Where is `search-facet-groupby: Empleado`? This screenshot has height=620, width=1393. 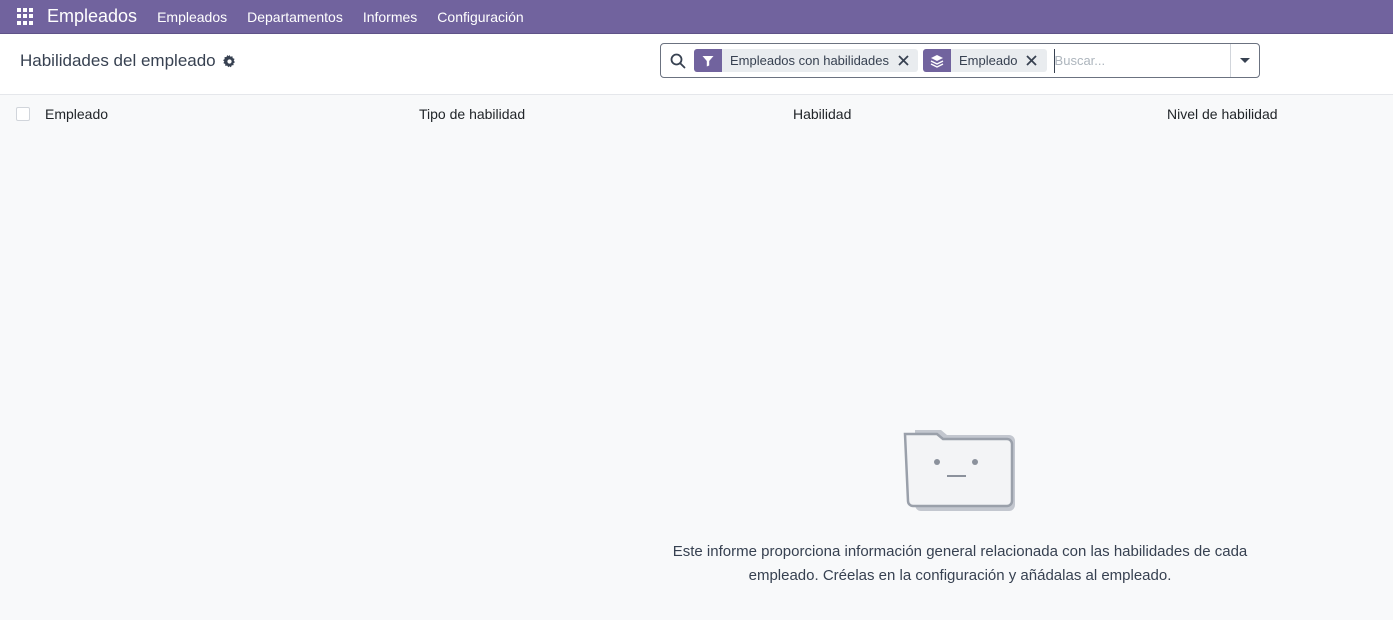
search-facet-groupby: Empleado is located at coordinates (985, 60).